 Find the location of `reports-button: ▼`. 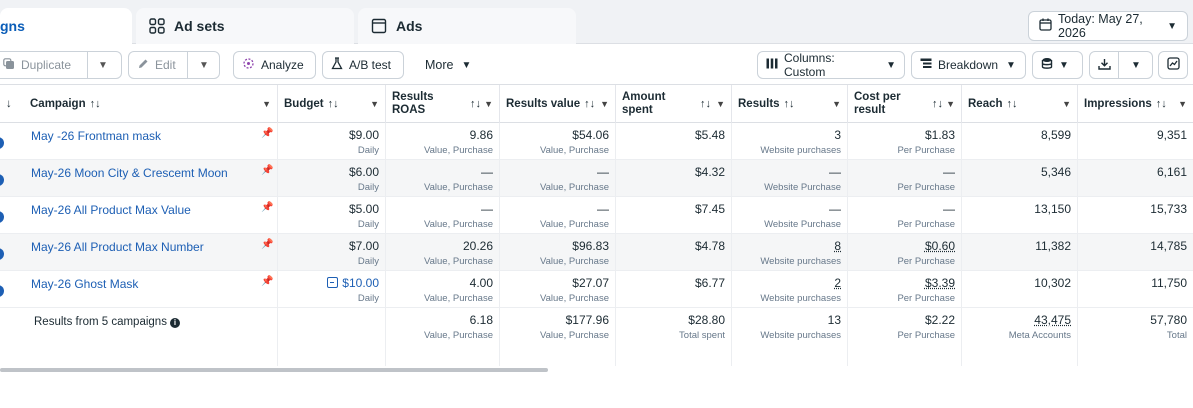

reports-button: ▼ is located at coordinates (1057, 65).